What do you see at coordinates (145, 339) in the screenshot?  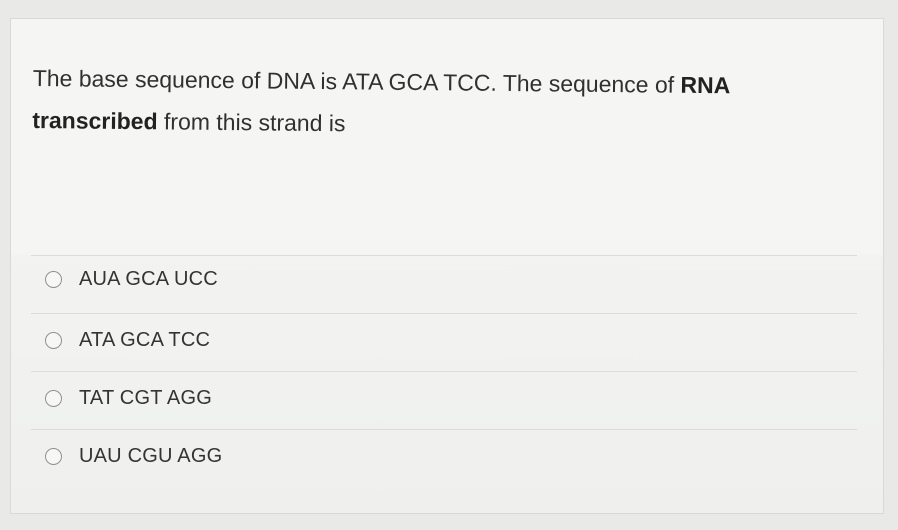 I see `answer-option-label: ATA GCA TCC` at bounding box center [145, 339].